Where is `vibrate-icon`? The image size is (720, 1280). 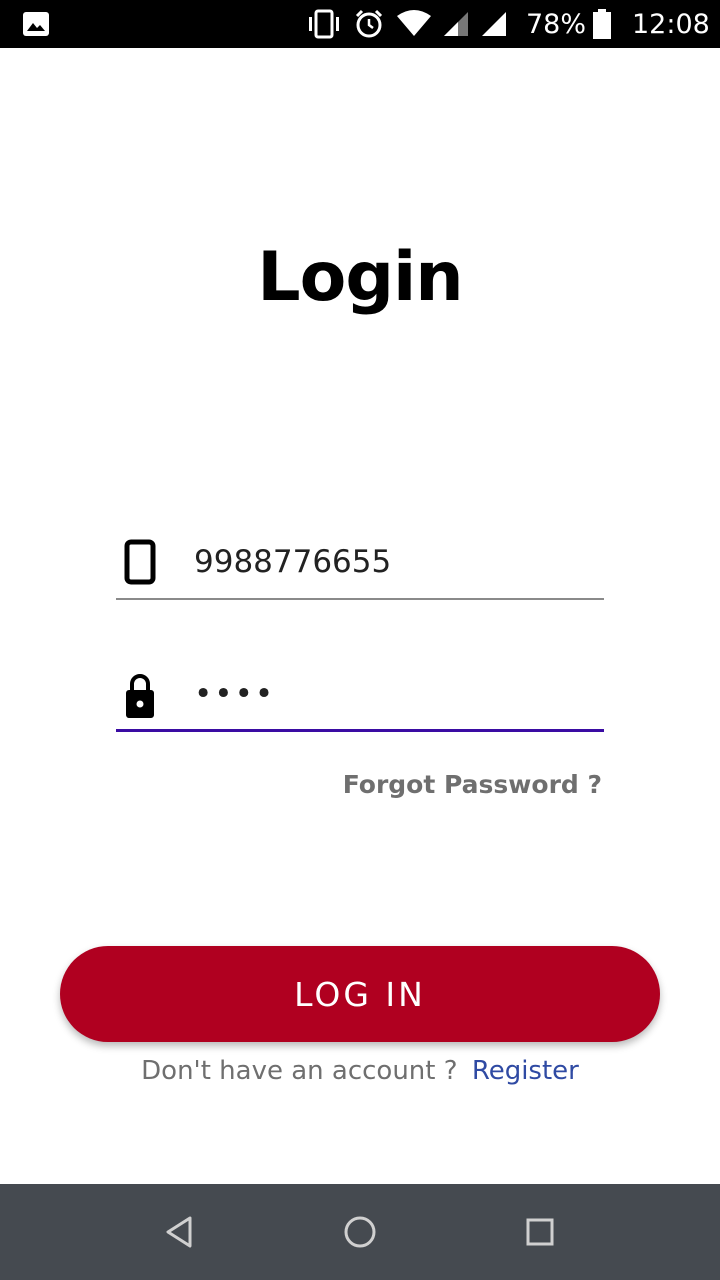
vibrate-icon is located at coordinates (324, 24).